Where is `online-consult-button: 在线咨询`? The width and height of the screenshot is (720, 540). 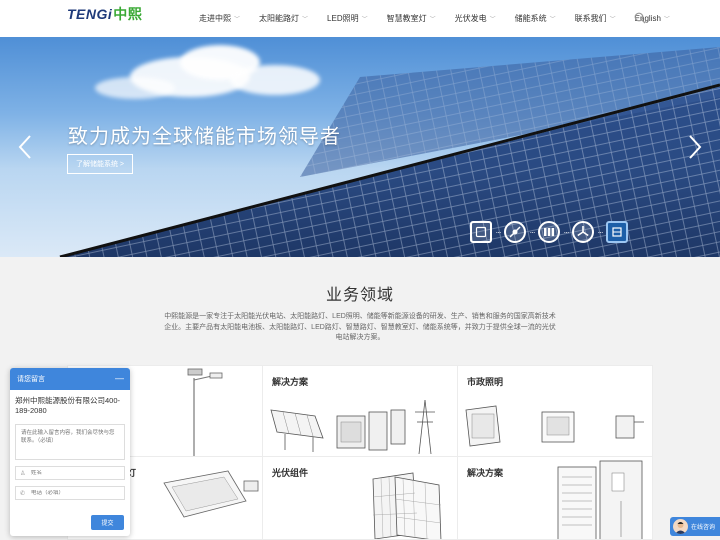 online-consult-button: 在线咨询 is located at coordinates (695, 526).